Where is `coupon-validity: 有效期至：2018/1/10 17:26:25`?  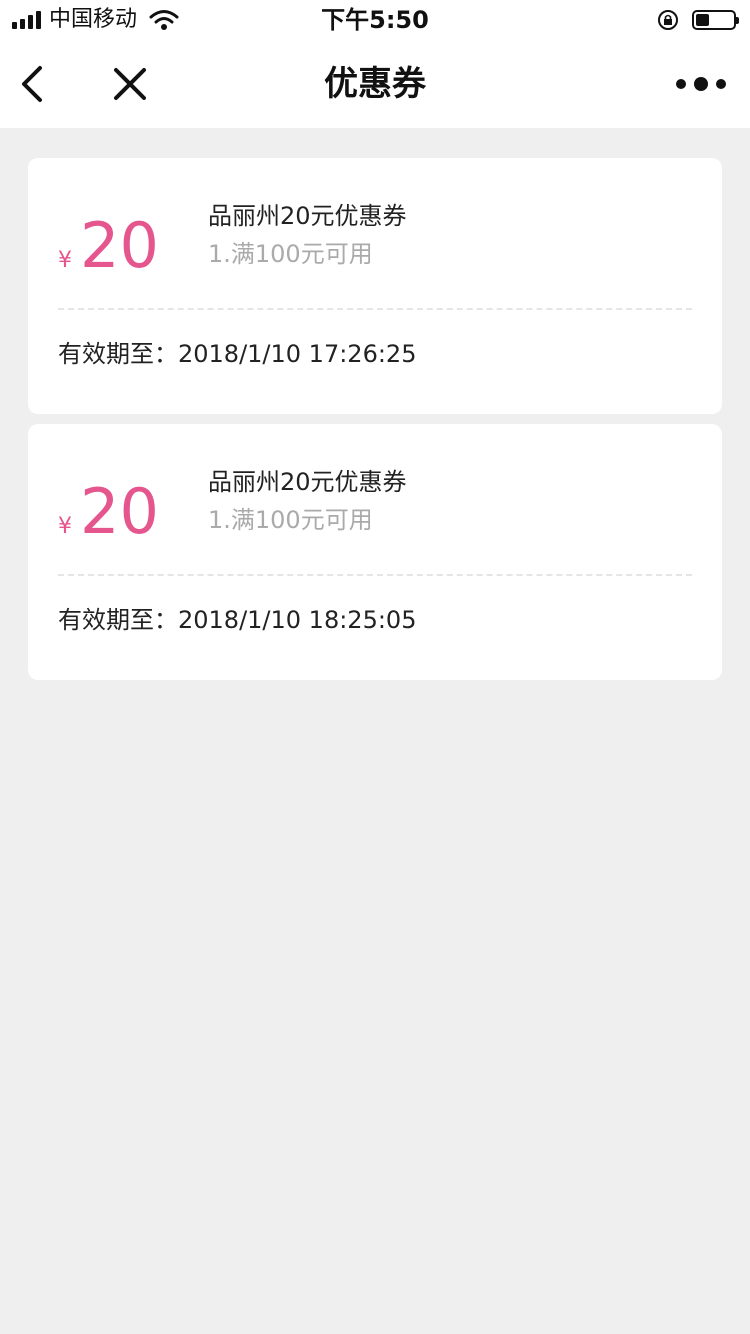
coupon-validity: 有效期至：2018/1/10 17:26:25 is located at coordinates (237, 354).